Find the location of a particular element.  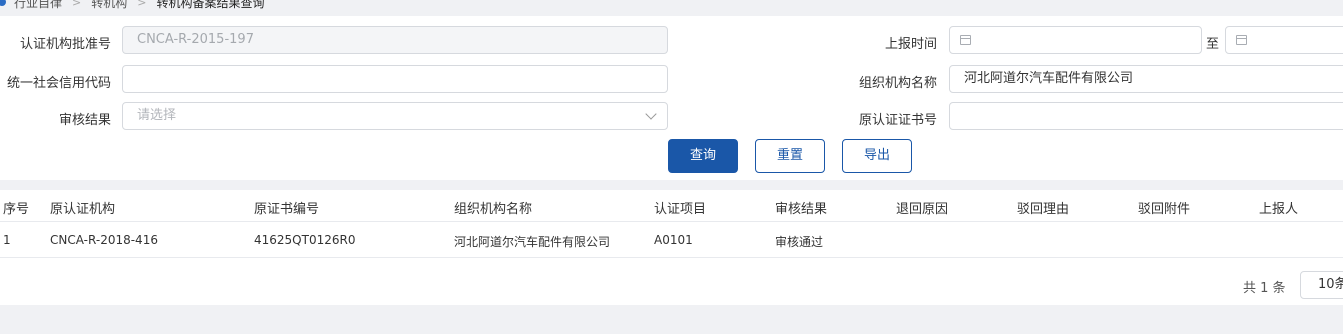

cell-review-result: 审核通过 is located at coordinates (799, 242).